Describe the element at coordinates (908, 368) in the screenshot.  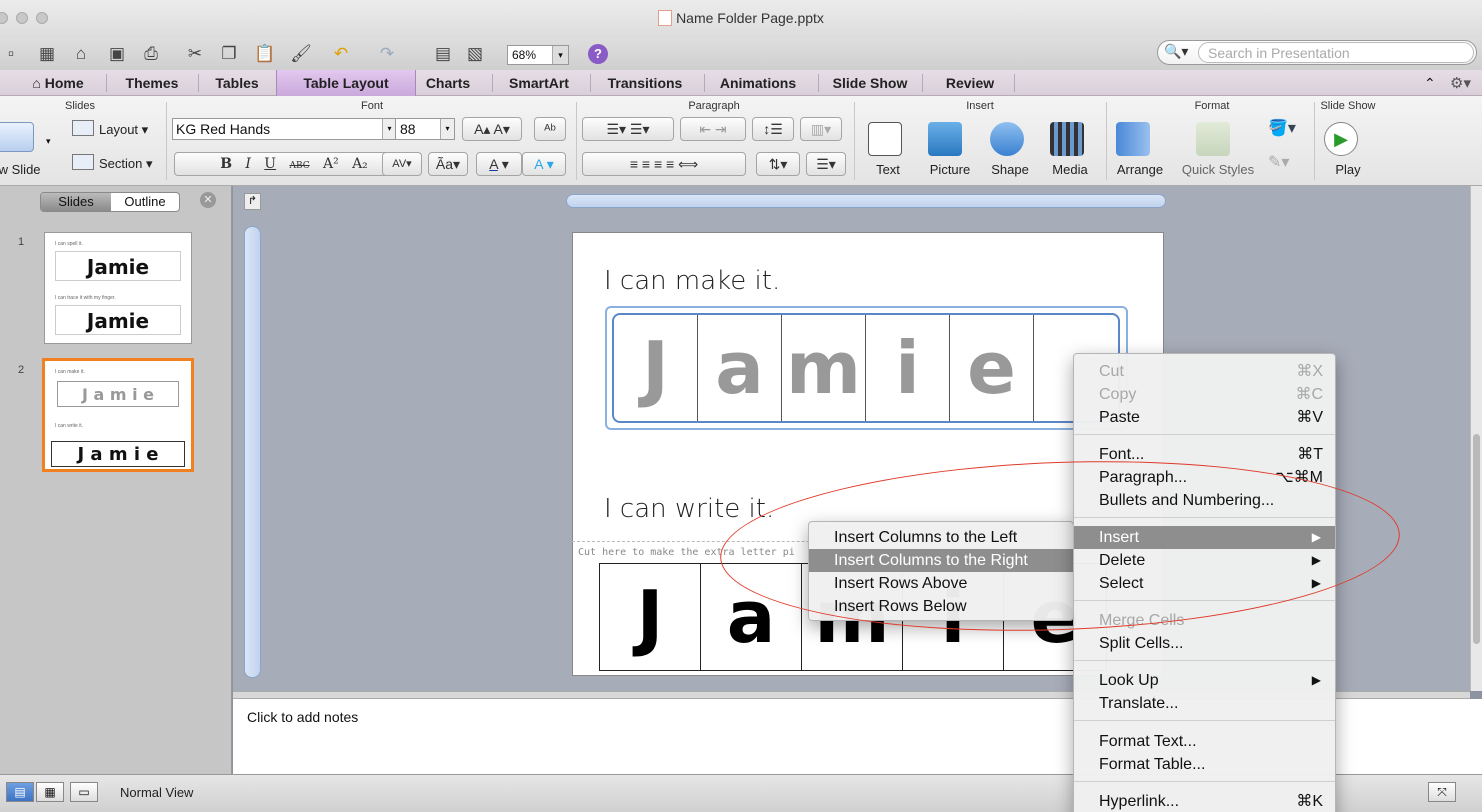
I see `table-cell: i` at that location.